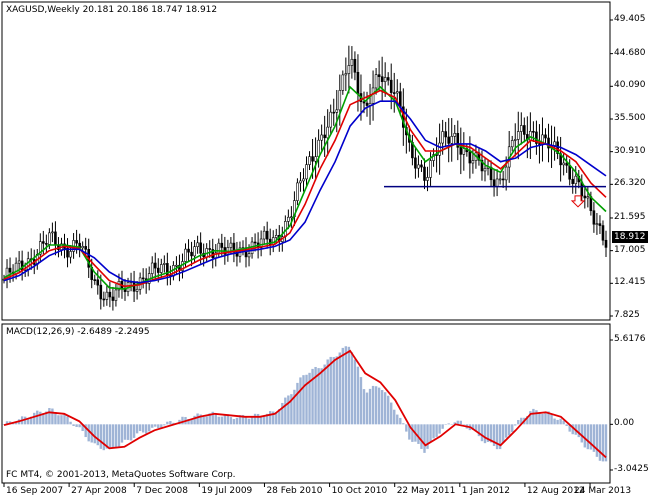 The width and height of the screenshot is (650, 500). I want to click on macd-info: MACD(12,26,9) -2.6489 -2.2495, so click(78, 332).